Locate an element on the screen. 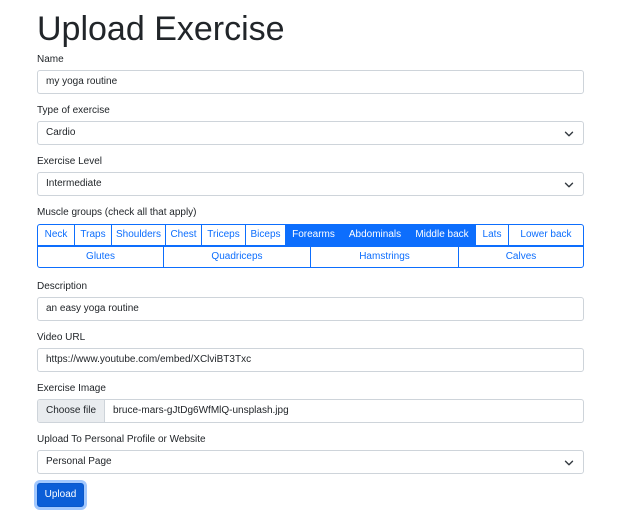  muscle-toggle-quadriceps: Quadriceps is located at coordinates (237, 257).